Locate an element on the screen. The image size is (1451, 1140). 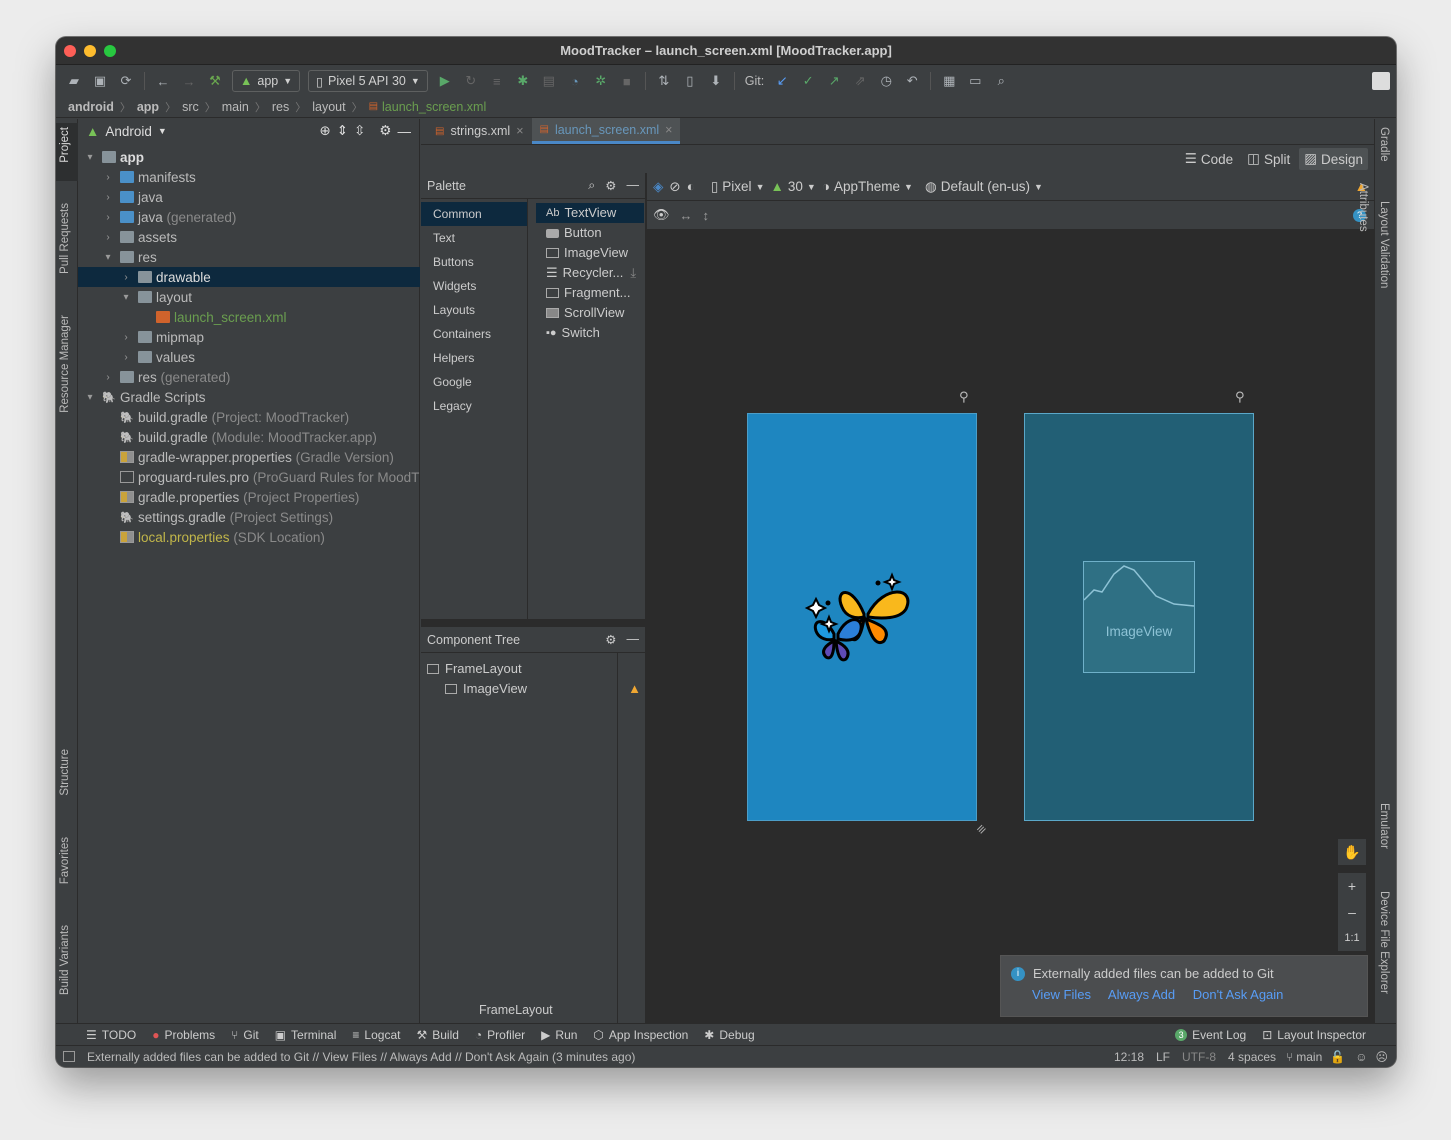
debug-icon: ✱ is located at coordinates (523, 81).